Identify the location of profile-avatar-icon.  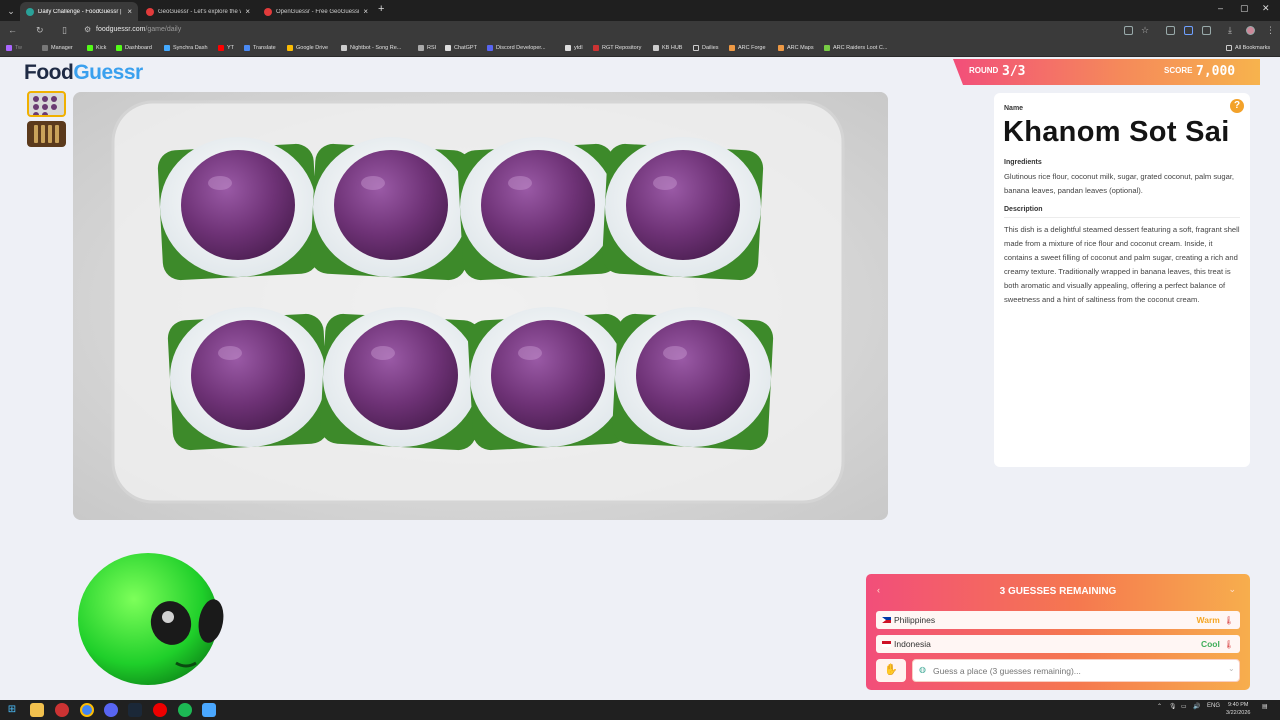
(1250, 30).